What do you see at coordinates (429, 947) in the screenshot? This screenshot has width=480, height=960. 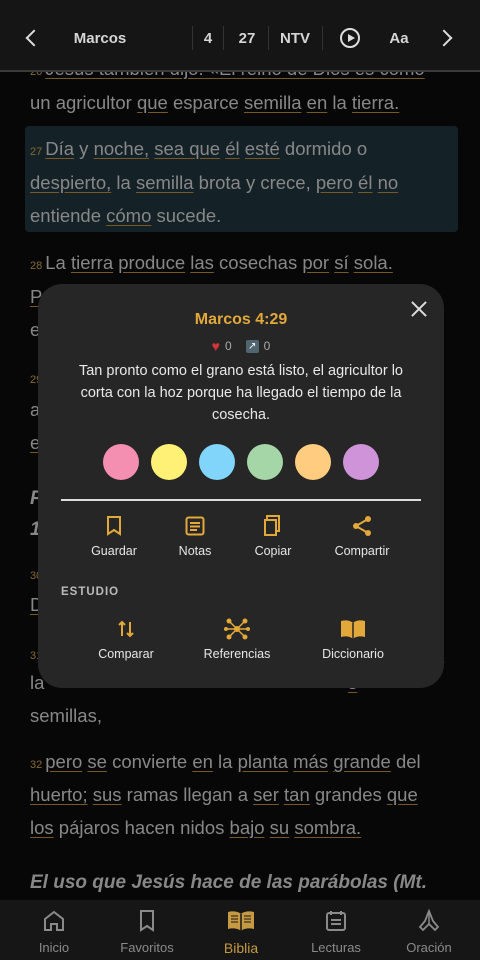 I see `nav-label: Oración` at bounding box center [429, 947].